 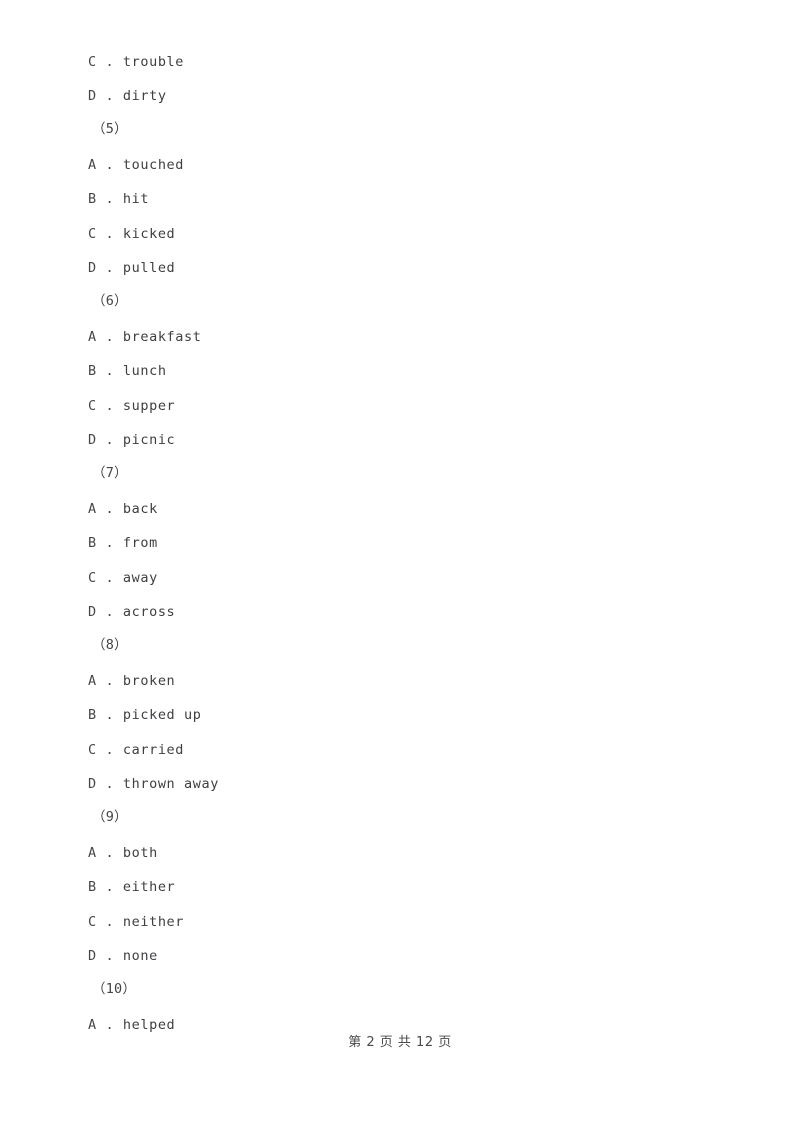 What do you see at coordinates (170, 784) in the screenshot?
I see `option-text: thrown away` at bounding box center [170, 784].